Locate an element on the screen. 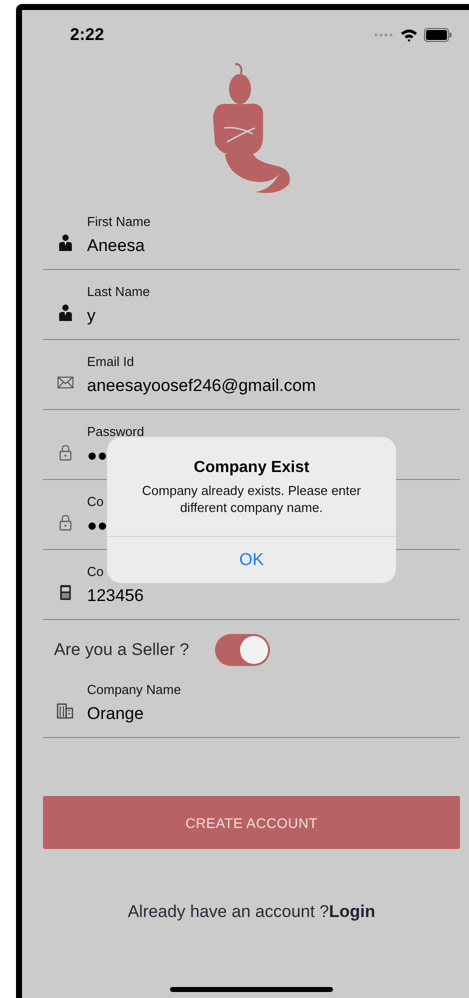  input-field: Orange is located at coordinates (134, 714).